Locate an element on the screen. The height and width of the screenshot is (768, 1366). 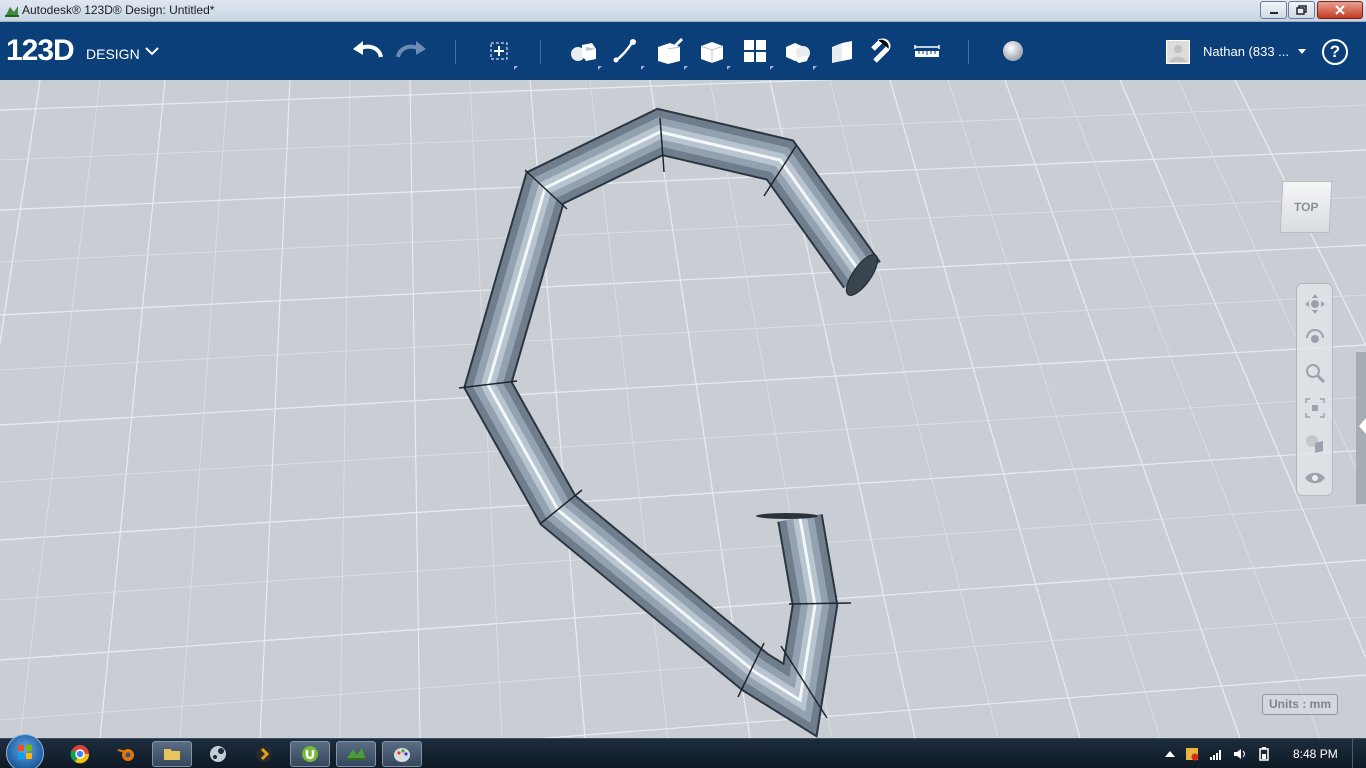
windows-logo-icon is located at coordinates (25, 752).